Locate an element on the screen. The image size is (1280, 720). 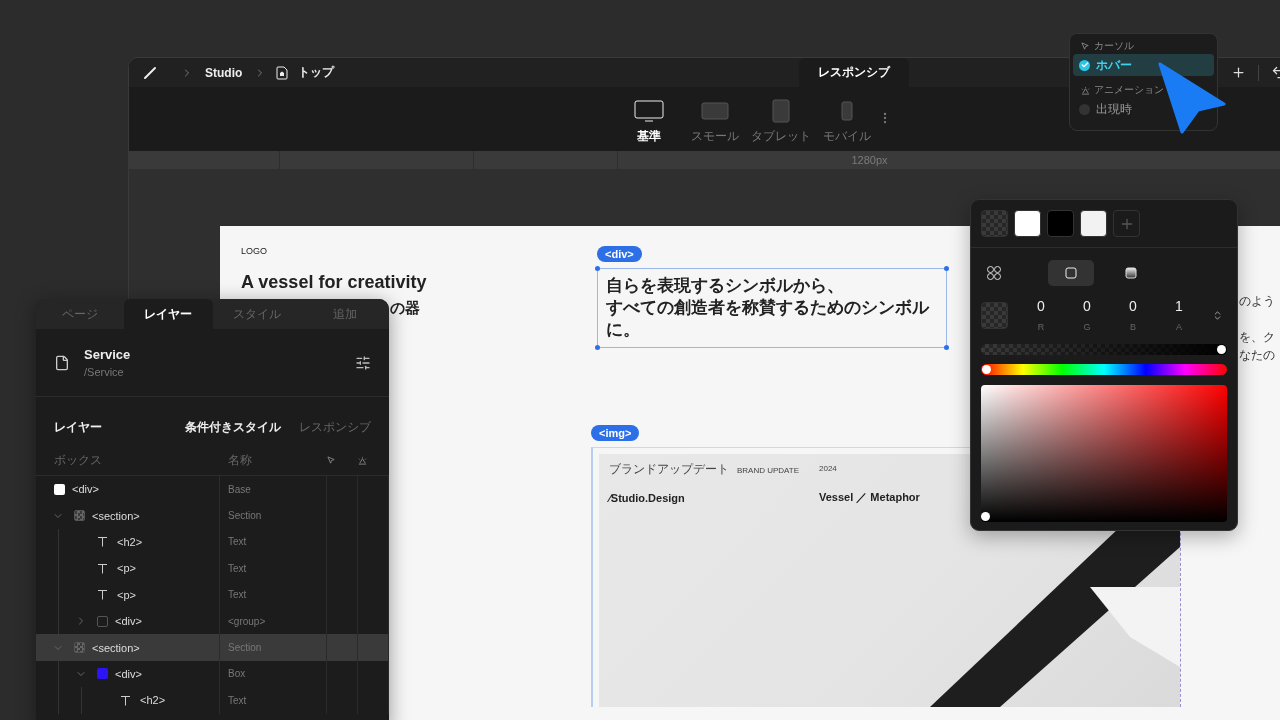
tablet-icon is located at coordinates (780, 111).